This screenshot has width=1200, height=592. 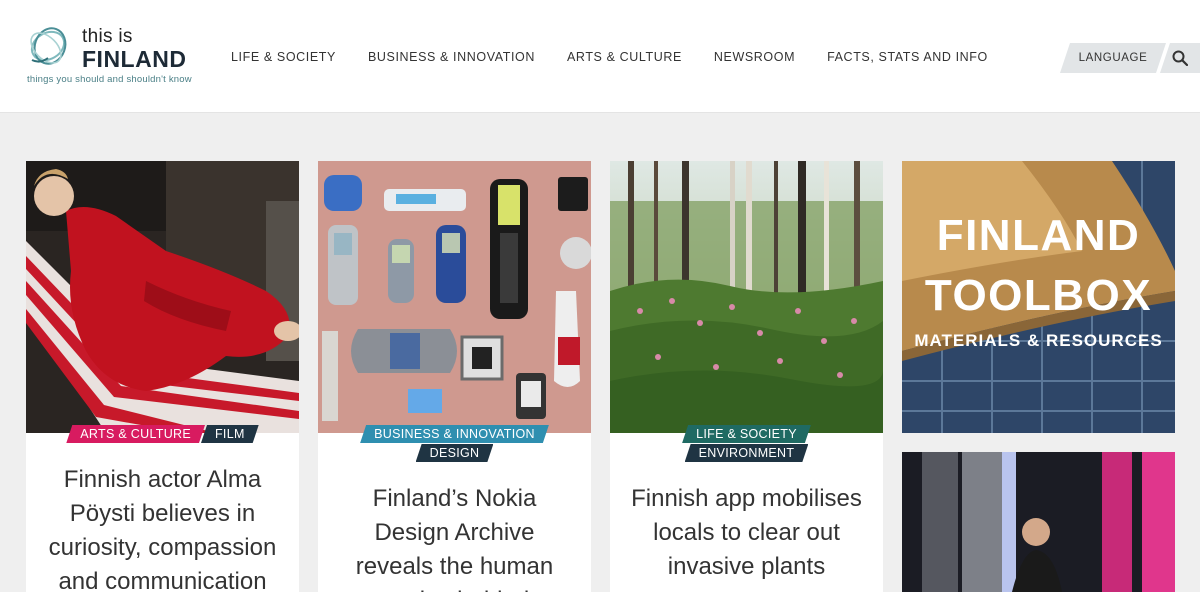 I want to click on nav-item-newsroom: NEWSROOM, so click(x=754, y=59).